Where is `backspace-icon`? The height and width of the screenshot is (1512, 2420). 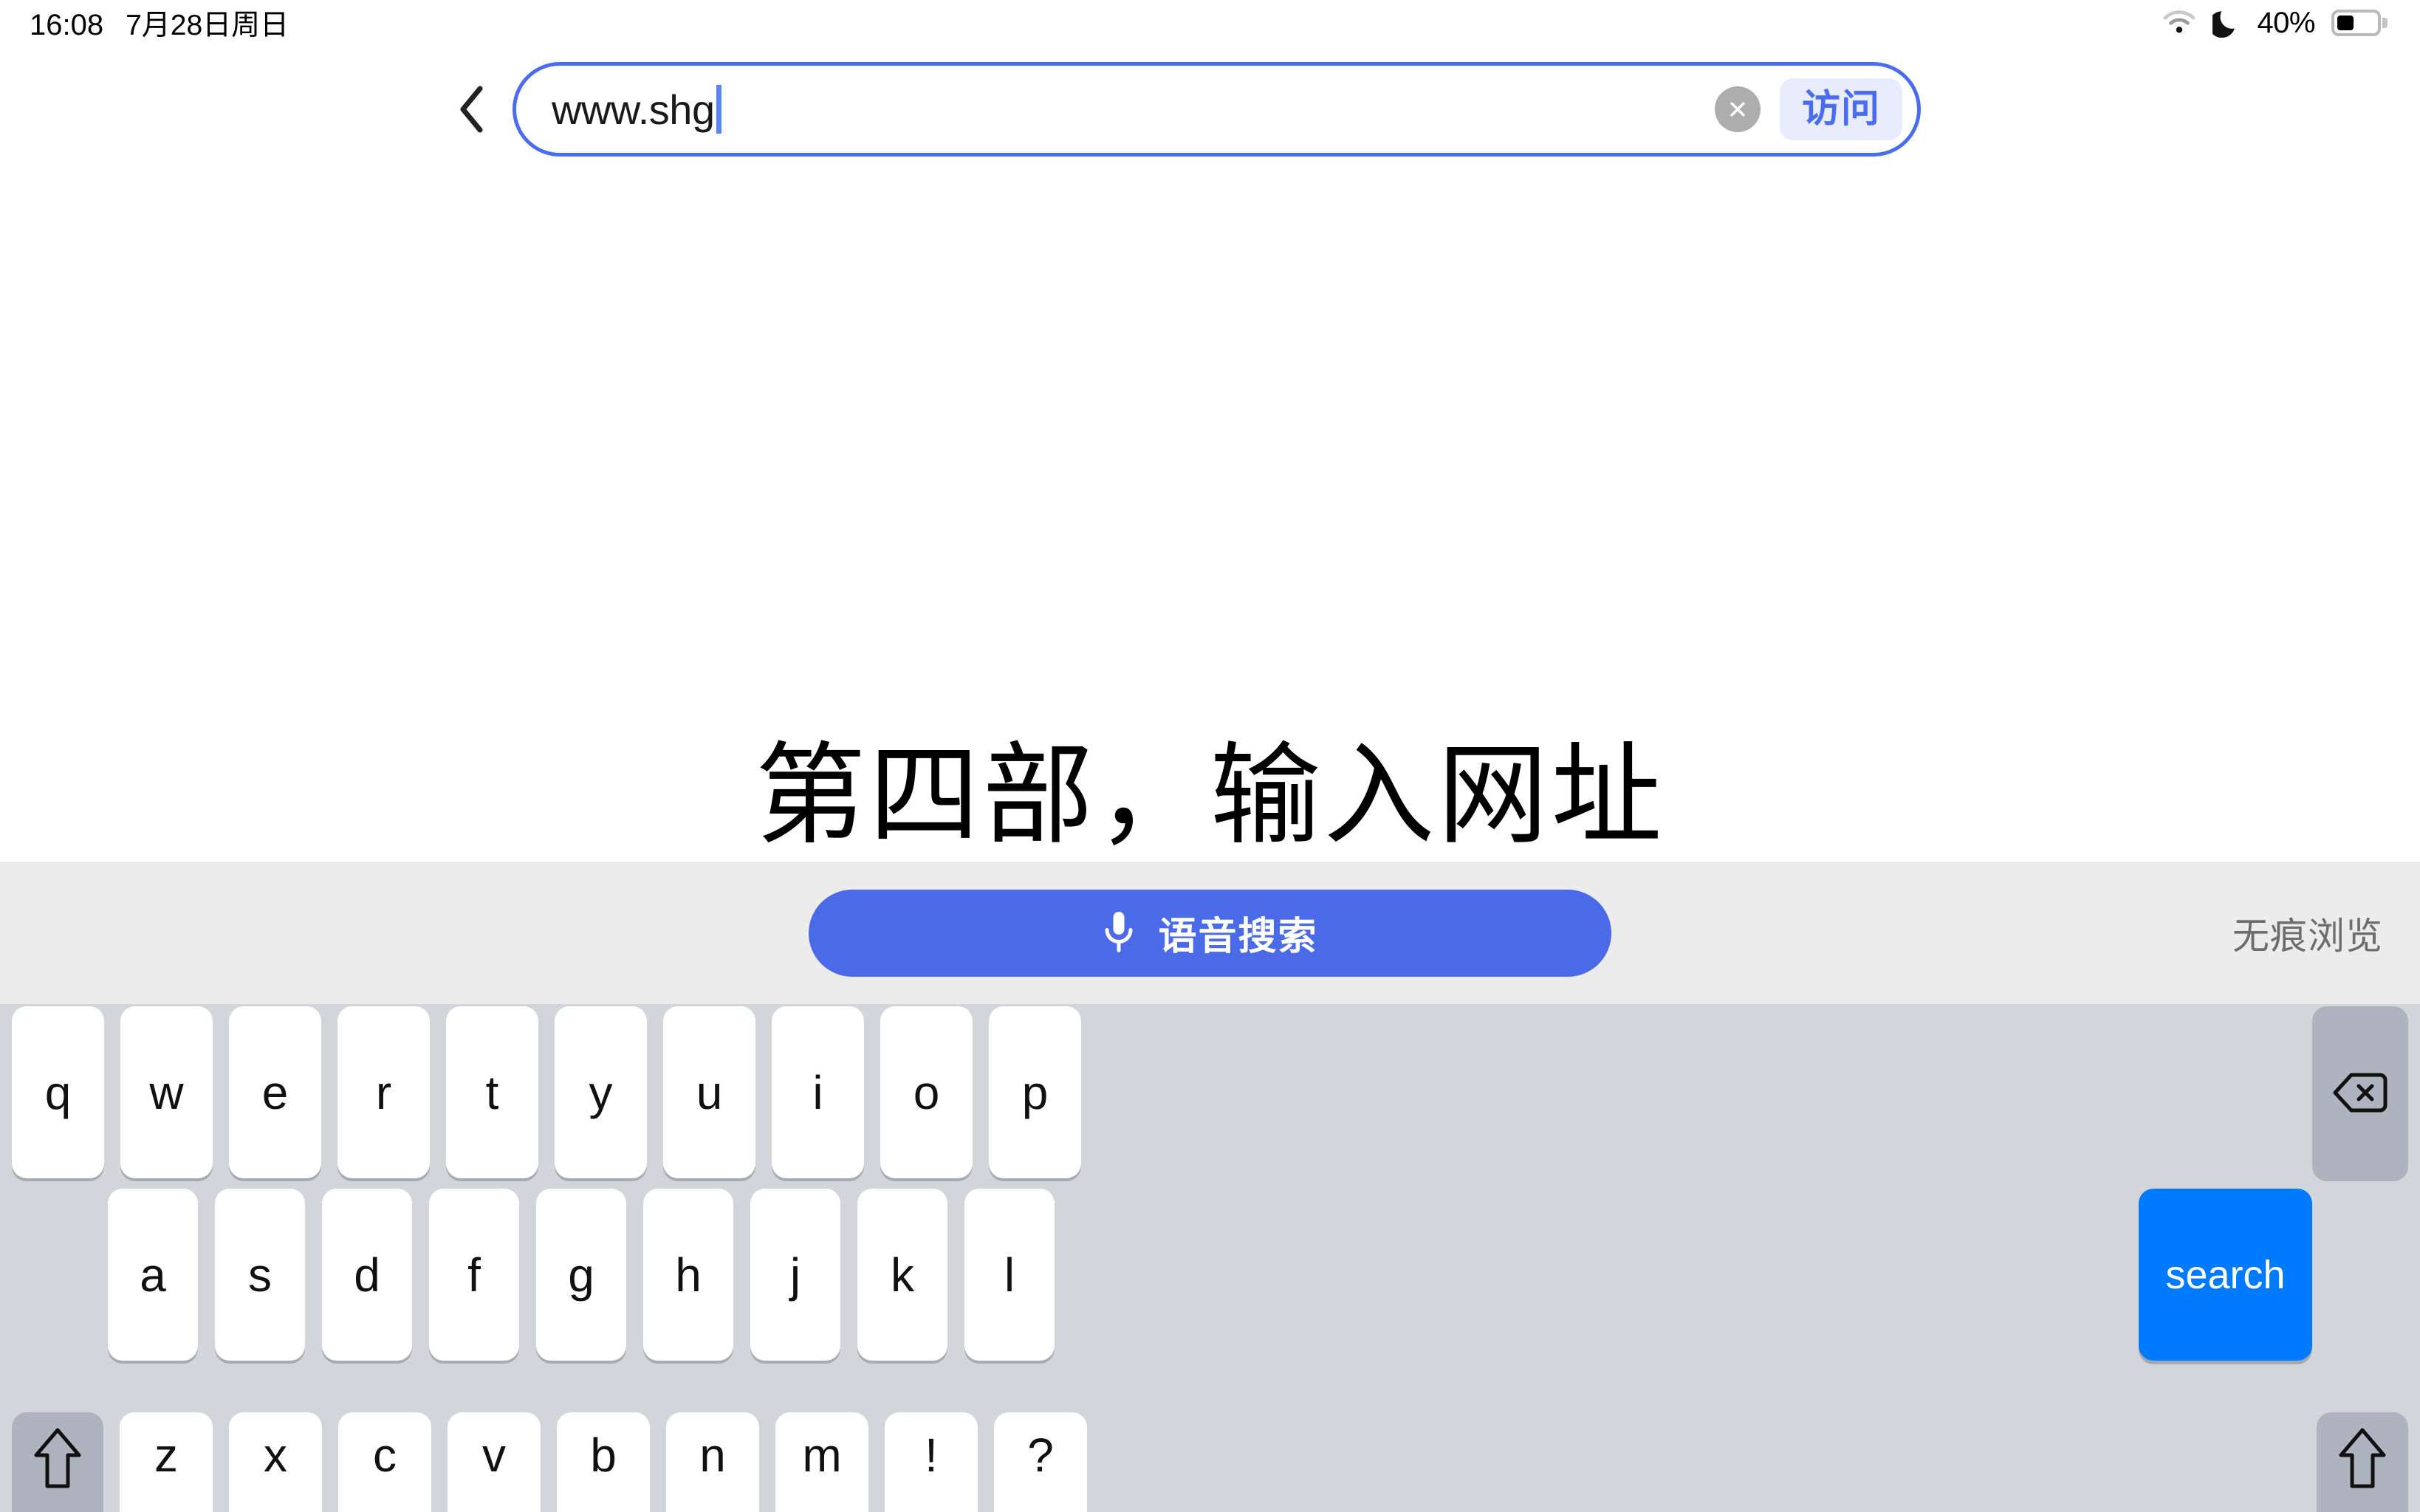
backspace-icon is located at coordinates (2360, 1092).